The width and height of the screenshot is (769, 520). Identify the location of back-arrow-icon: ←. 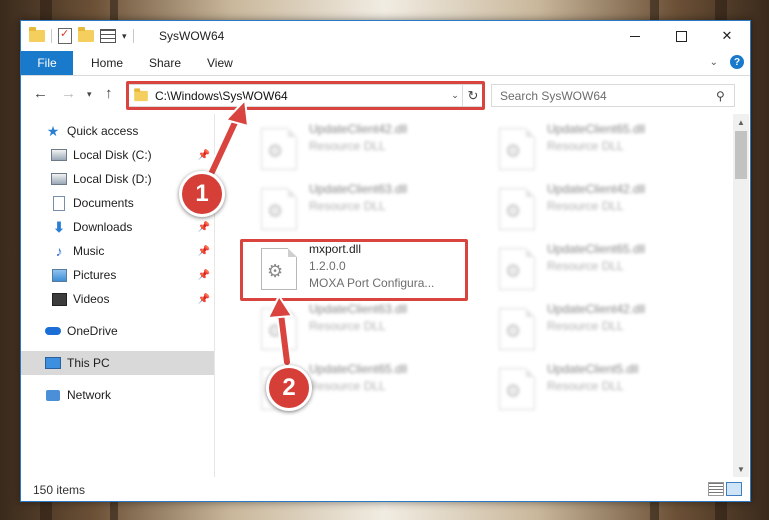
(40, 93).